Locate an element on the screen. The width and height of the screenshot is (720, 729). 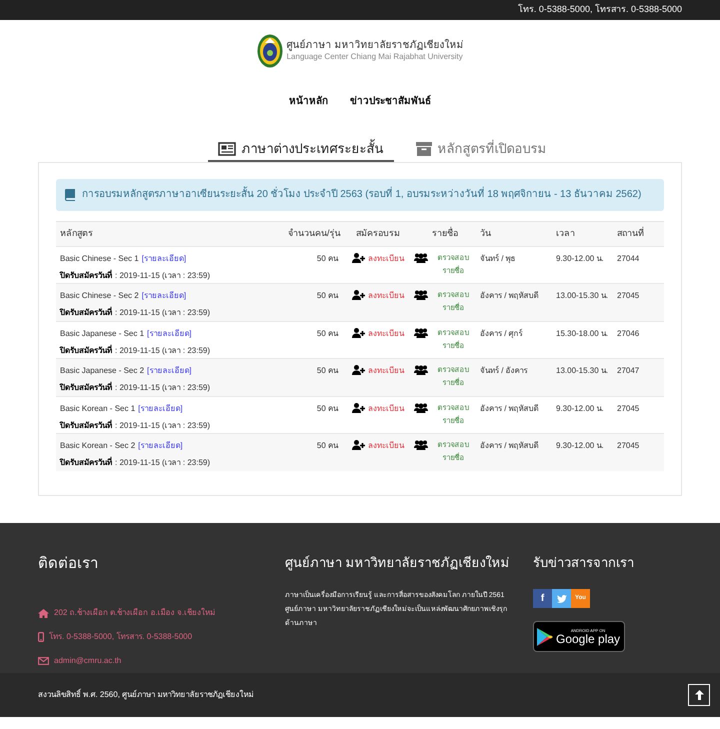
contact-info: โทร. 0-5388-5000, โทรสาร. 0-5388-5000 is located at coordinates (600, 9).